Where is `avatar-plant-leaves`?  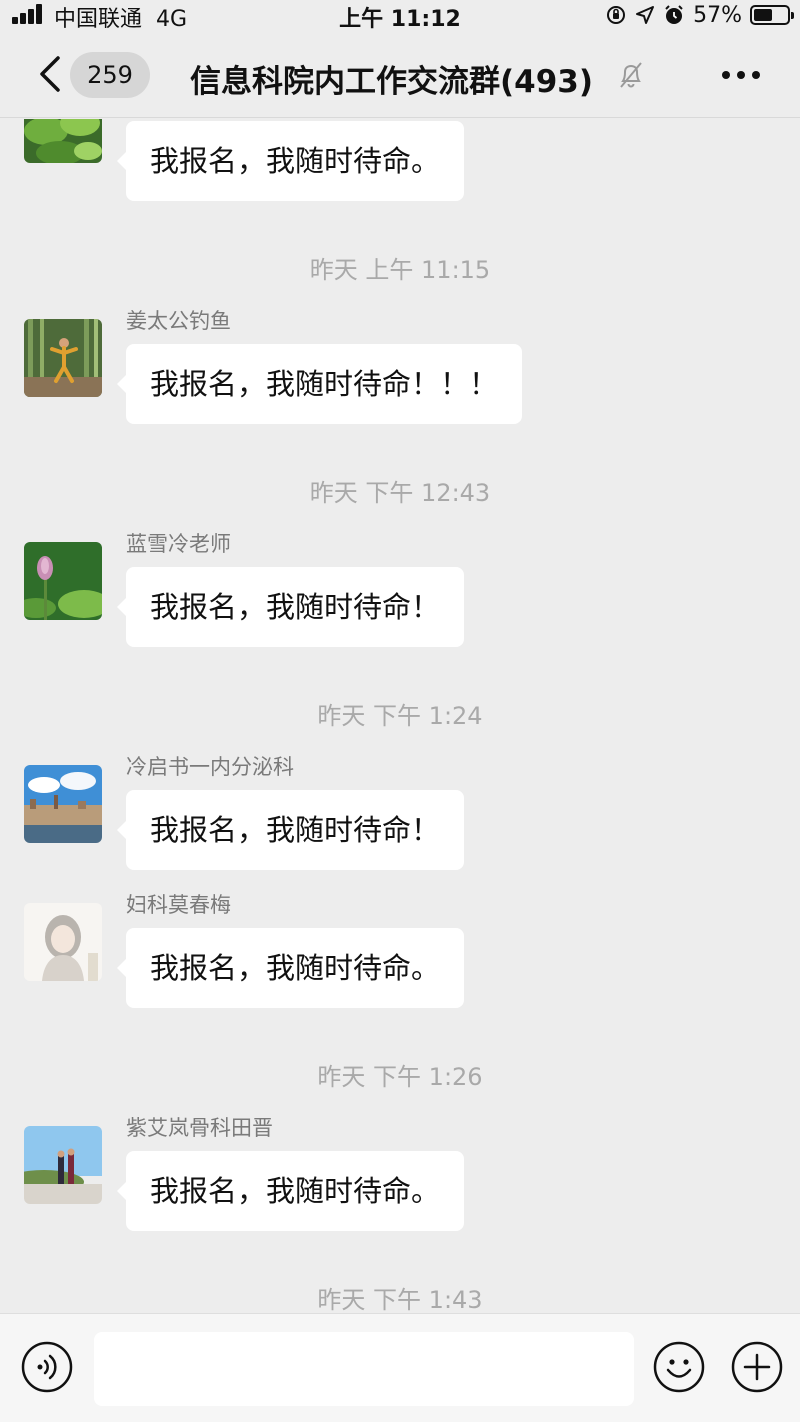 avatar-plant-leaves is located at coordinates (63, 141).